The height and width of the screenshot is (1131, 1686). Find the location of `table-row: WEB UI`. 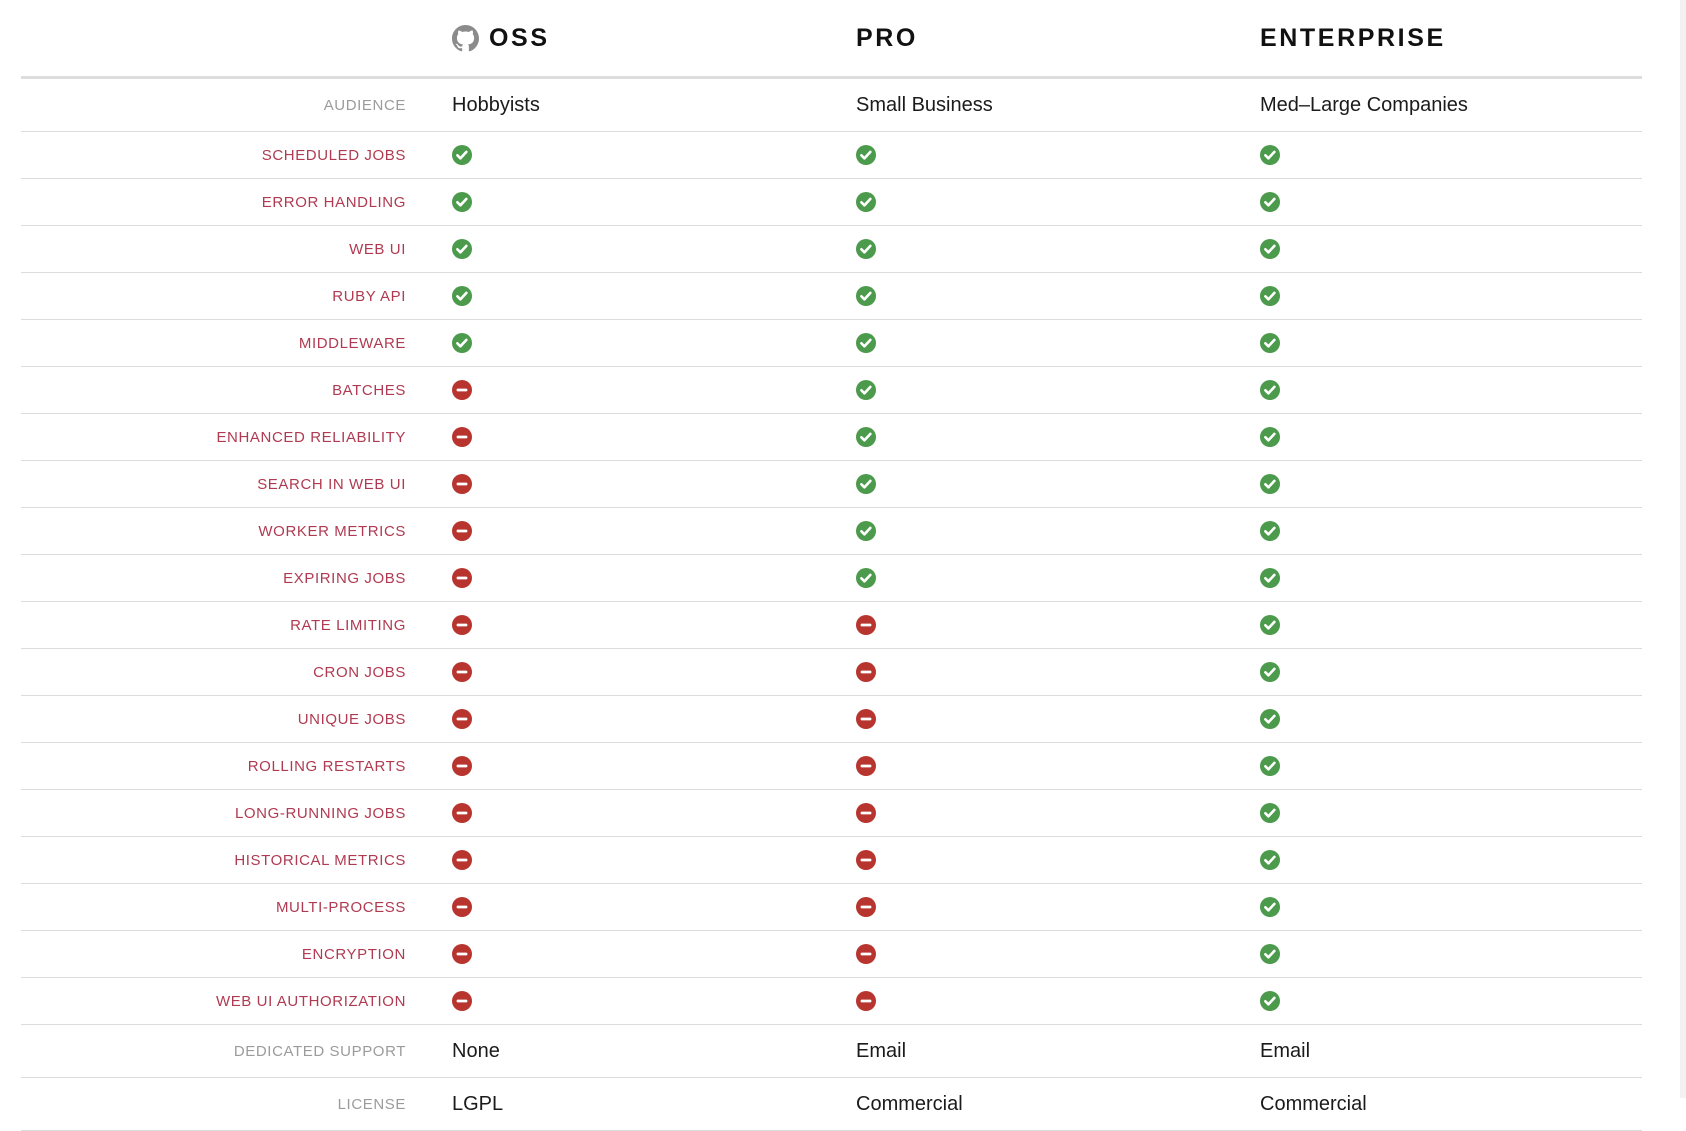

table-row: WEB UI is located at coordinates (831, 249).